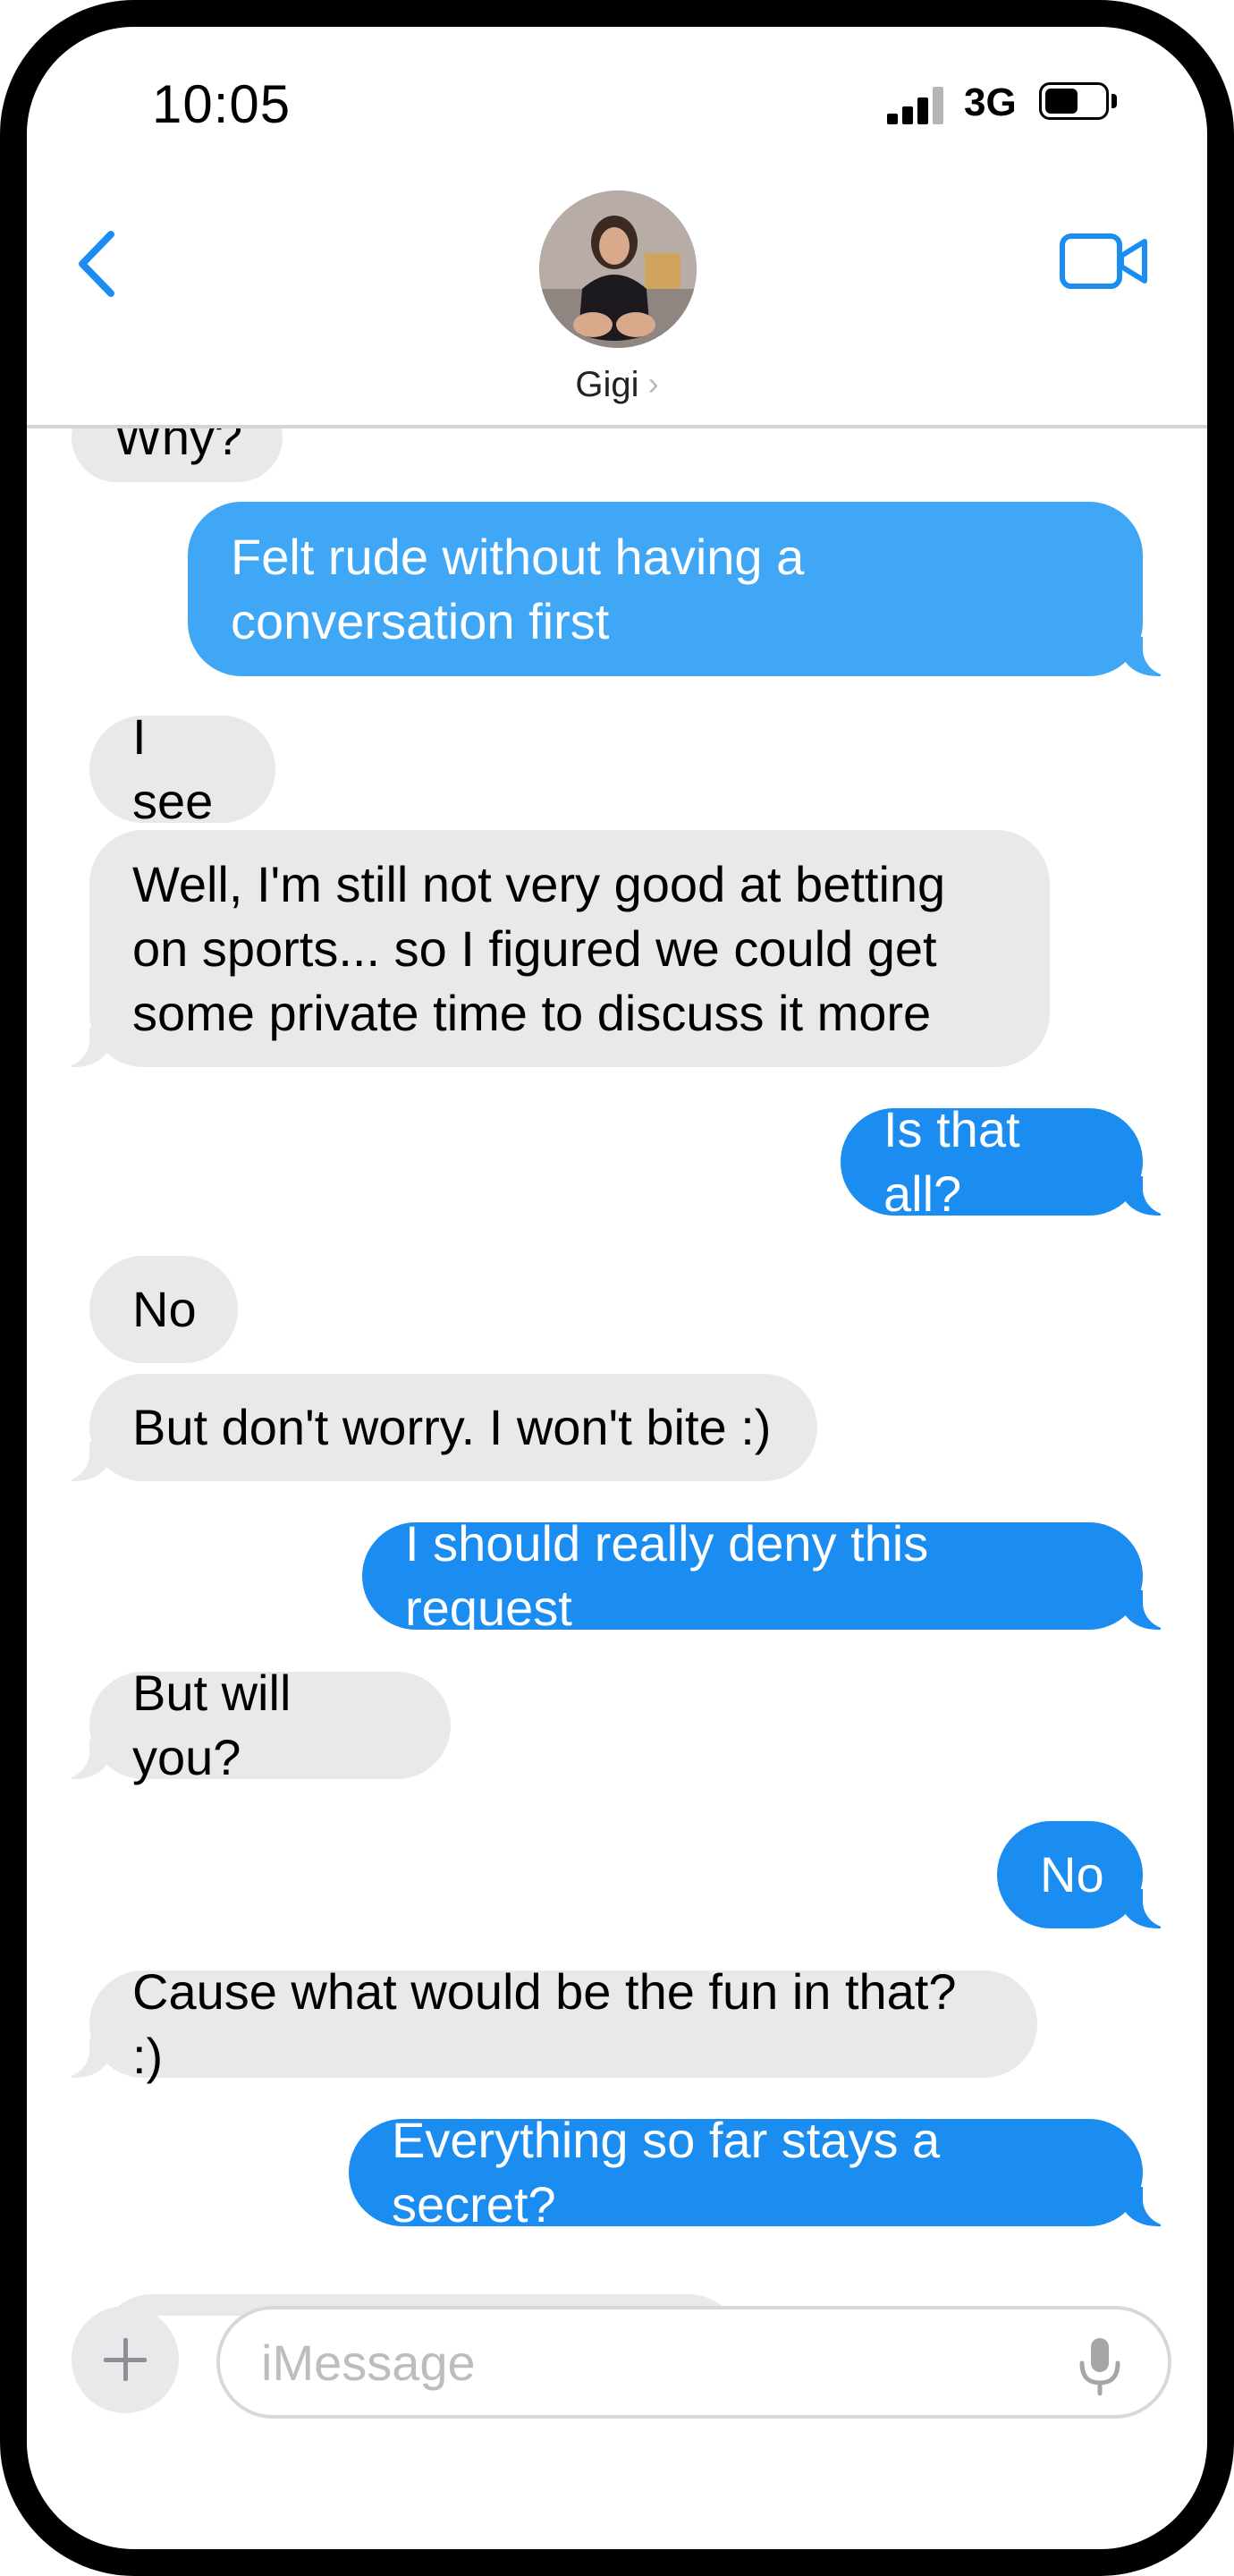 The height and width of the screenshot is (2576, 1234). I want to click on chevron-left-icon, so click(96, 264).